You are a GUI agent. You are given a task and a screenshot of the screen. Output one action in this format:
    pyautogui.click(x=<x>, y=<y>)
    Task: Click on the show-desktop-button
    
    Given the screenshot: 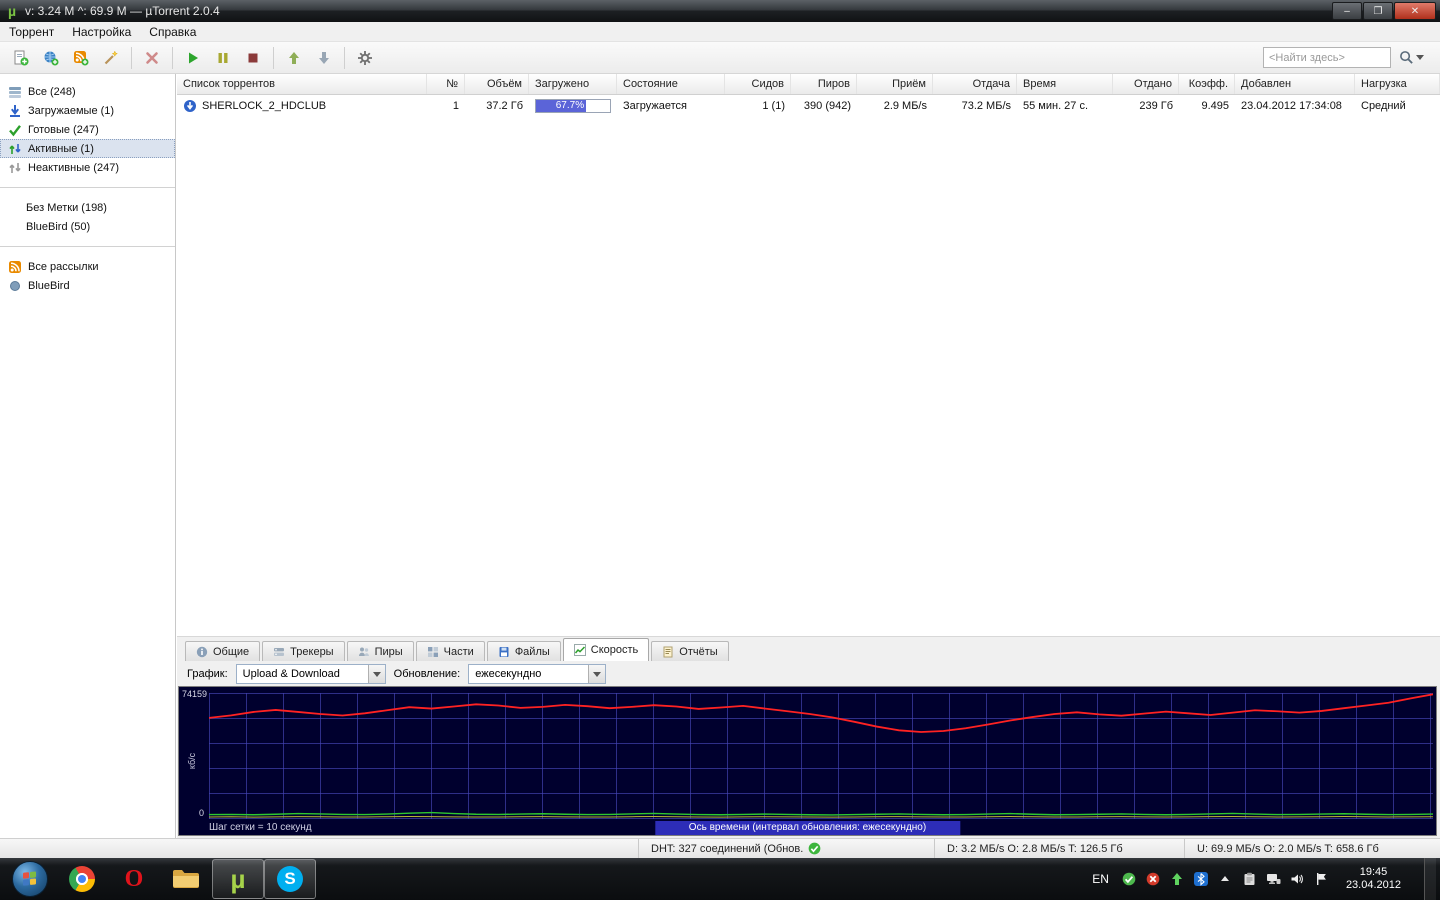 What is the action you would take?
    pyautogui.click(x=1430, y=879)
    